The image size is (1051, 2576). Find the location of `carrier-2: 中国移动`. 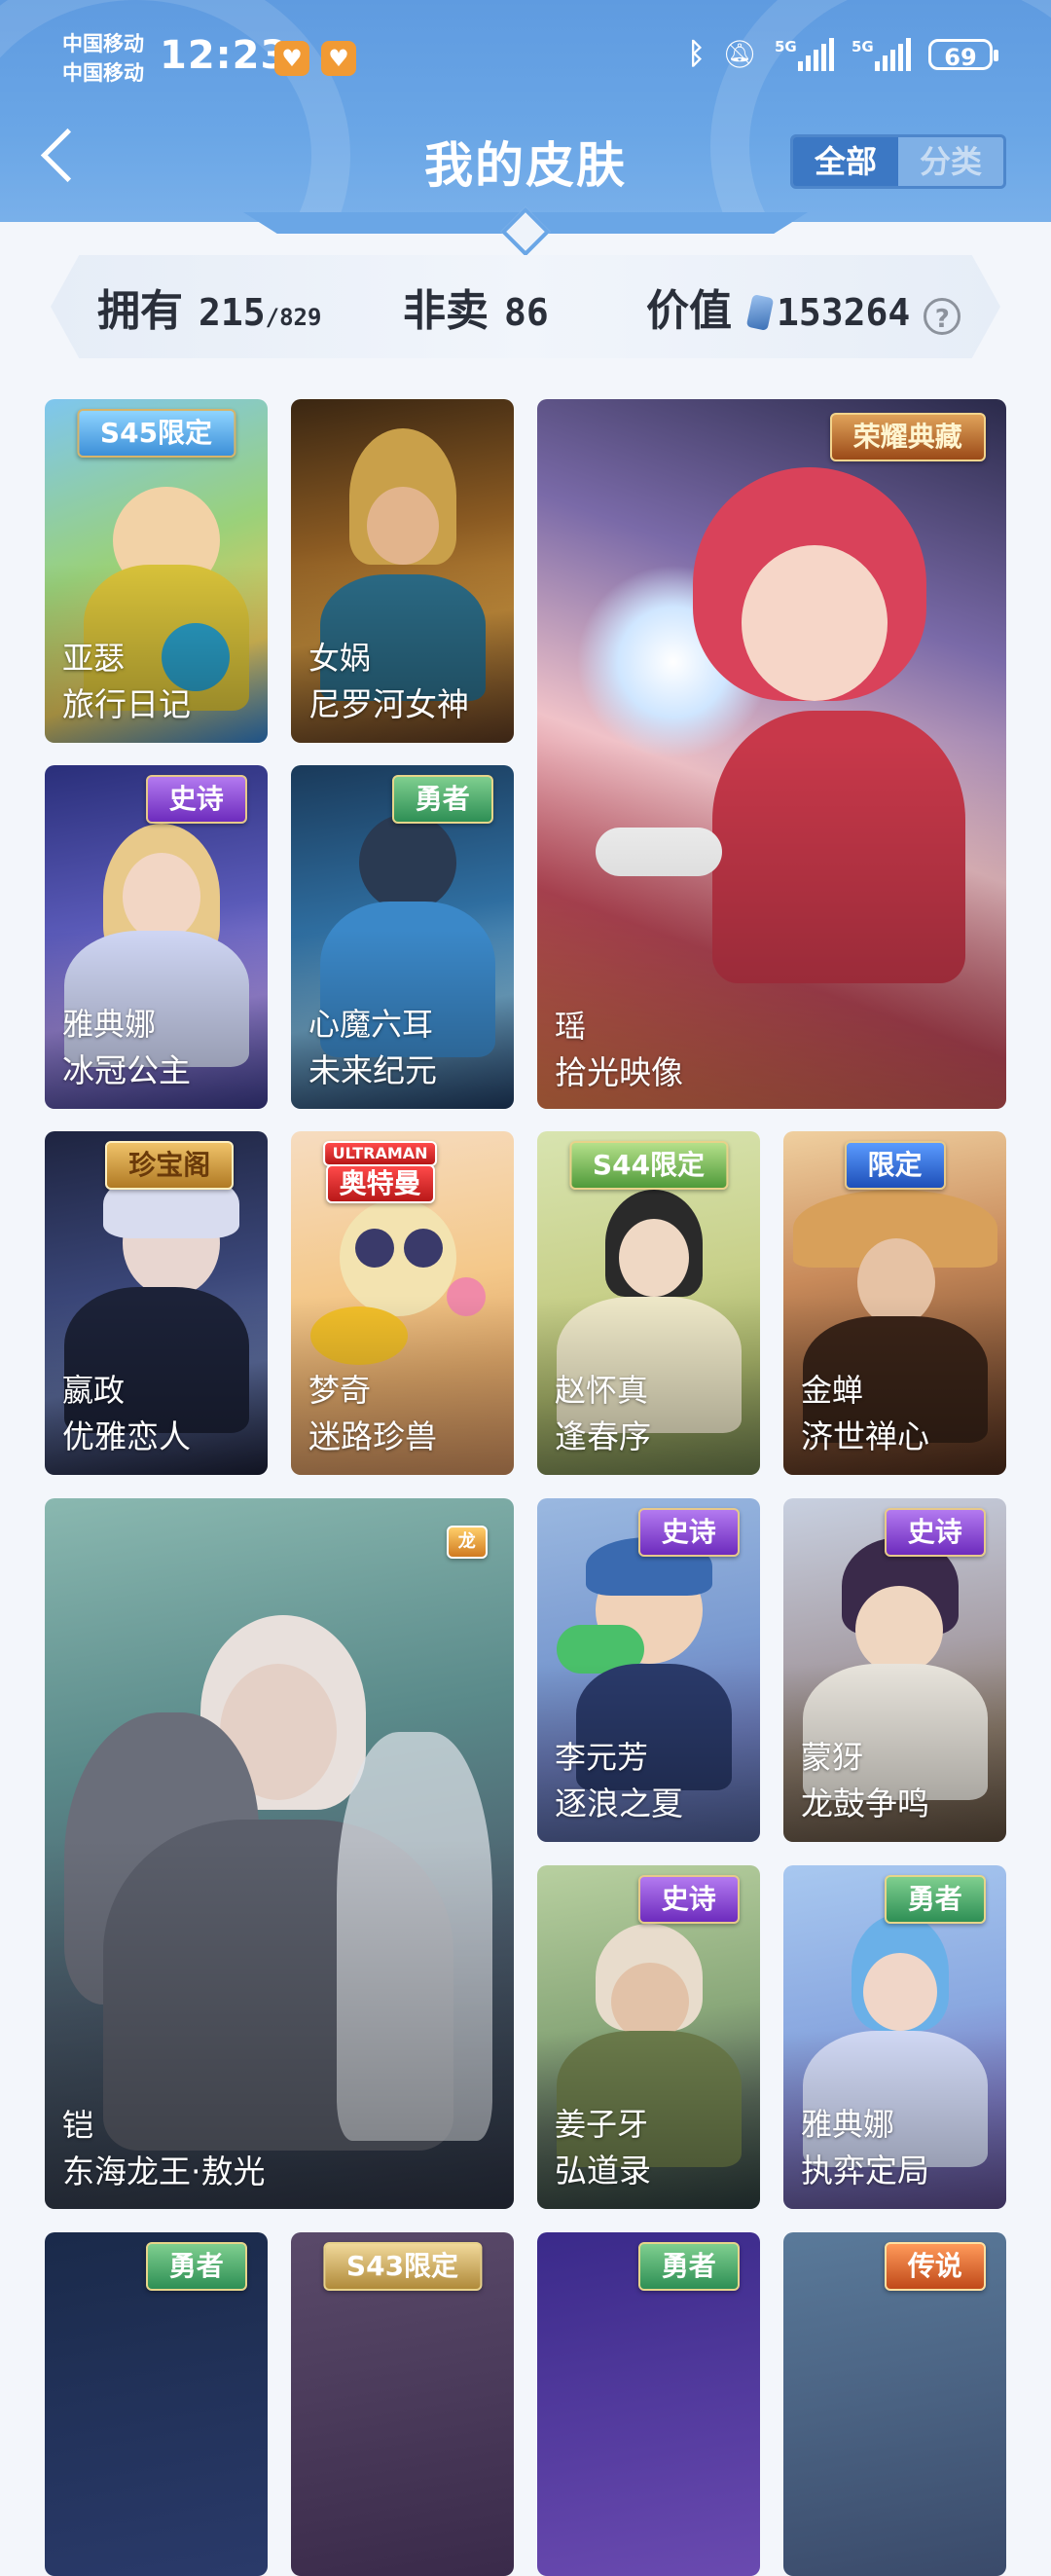

carrier-2: 中国移动 is located at coordinates (103, 73).